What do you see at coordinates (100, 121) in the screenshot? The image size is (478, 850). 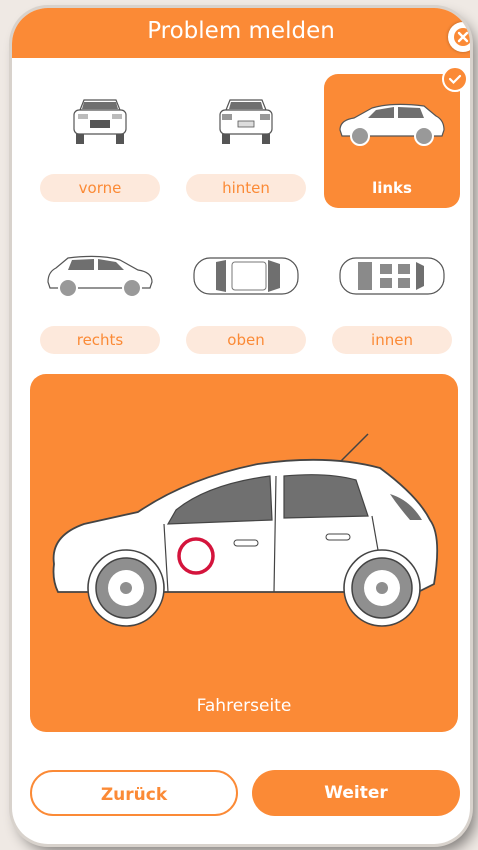 I see `car-front-icon` at bounding box center [100, 121].